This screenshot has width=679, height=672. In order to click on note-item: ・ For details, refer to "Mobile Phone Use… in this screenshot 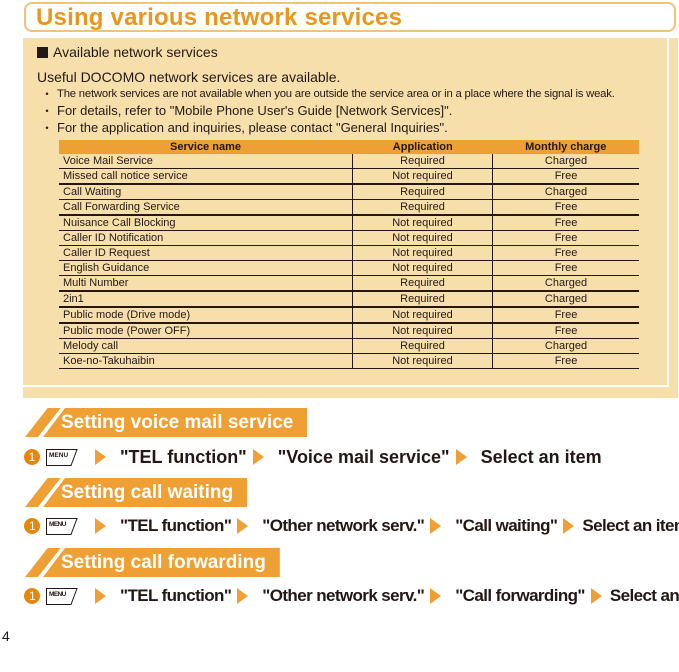, I will do `click(247, 110)`.